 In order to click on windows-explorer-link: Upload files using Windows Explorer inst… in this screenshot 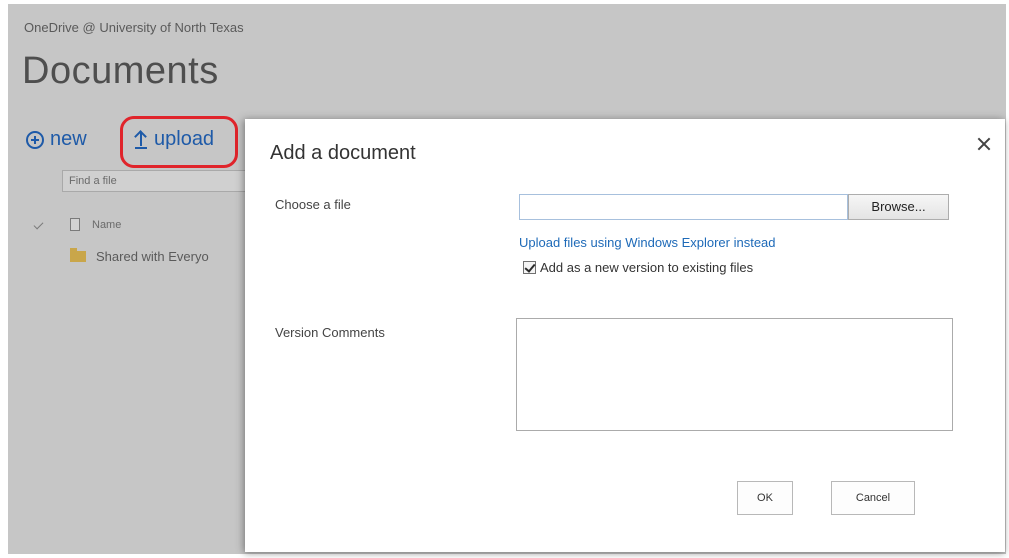, I will do `click(647, 242)`.